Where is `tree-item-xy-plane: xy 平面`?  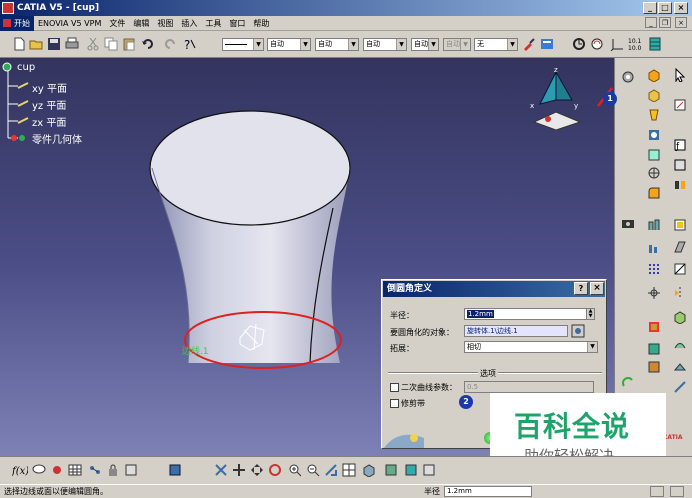 tree-item-xy-plane: xy 平面 is located at coordinates (49, 87).